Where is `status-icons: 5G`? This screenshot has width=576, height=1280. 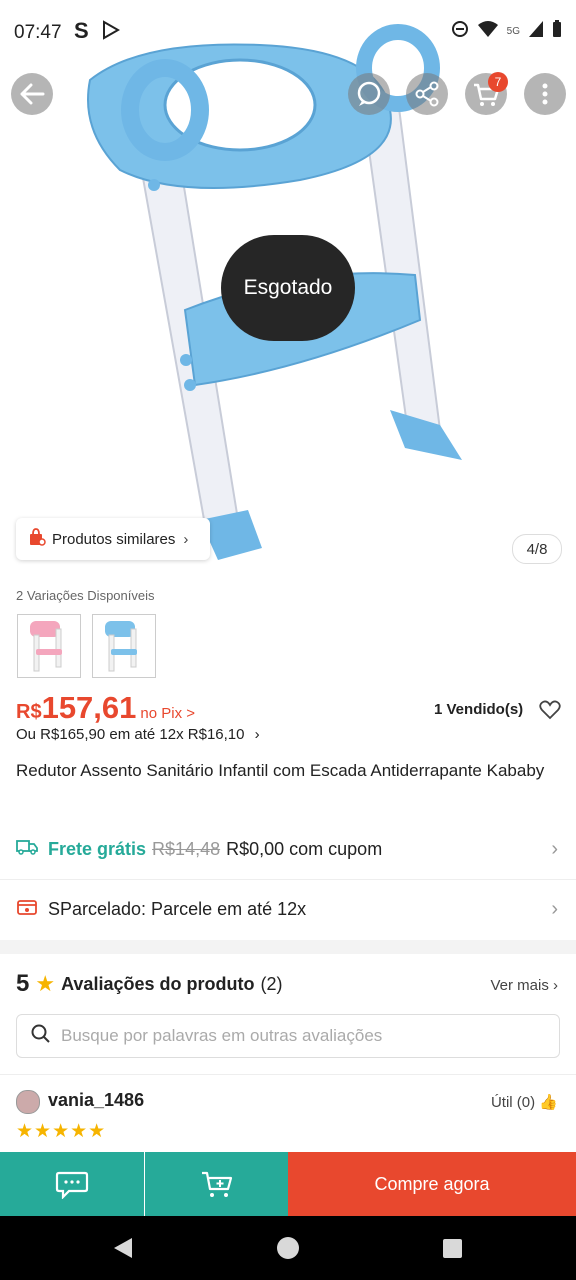
status-icons: 5G is located at coordinates (506, 31).